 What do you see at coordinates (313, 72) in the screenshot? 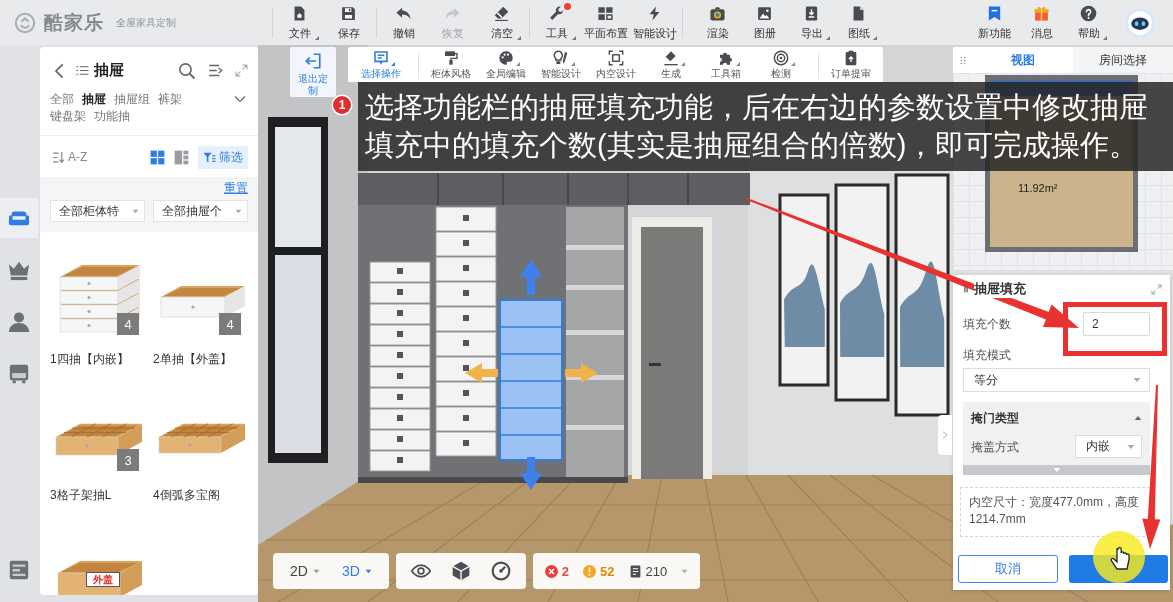
I see `exit-button: 退出定制` at bounding box center [313, 72].